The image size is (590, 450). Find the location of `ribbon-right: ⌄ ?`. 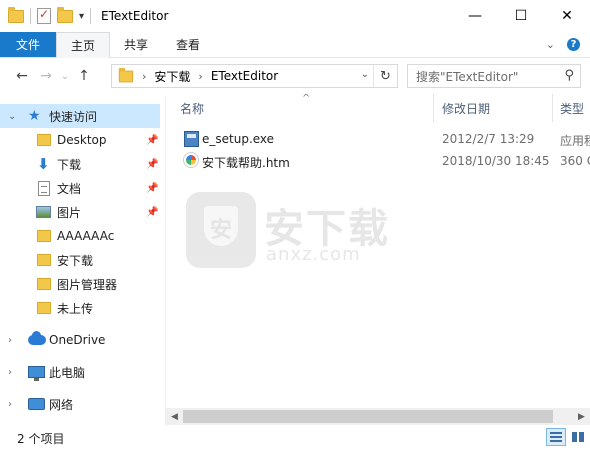

ribbon-right: ⌄ ? is located at coordinates (568, 44).